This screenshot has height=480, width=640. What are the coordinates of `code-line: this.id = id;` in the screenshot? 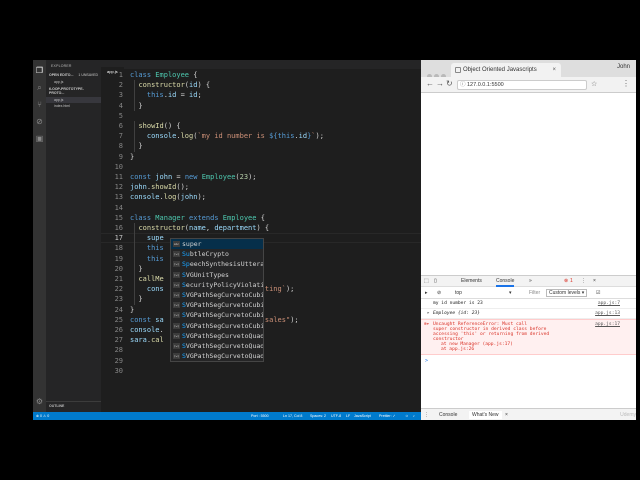 It's located at (166, 95).